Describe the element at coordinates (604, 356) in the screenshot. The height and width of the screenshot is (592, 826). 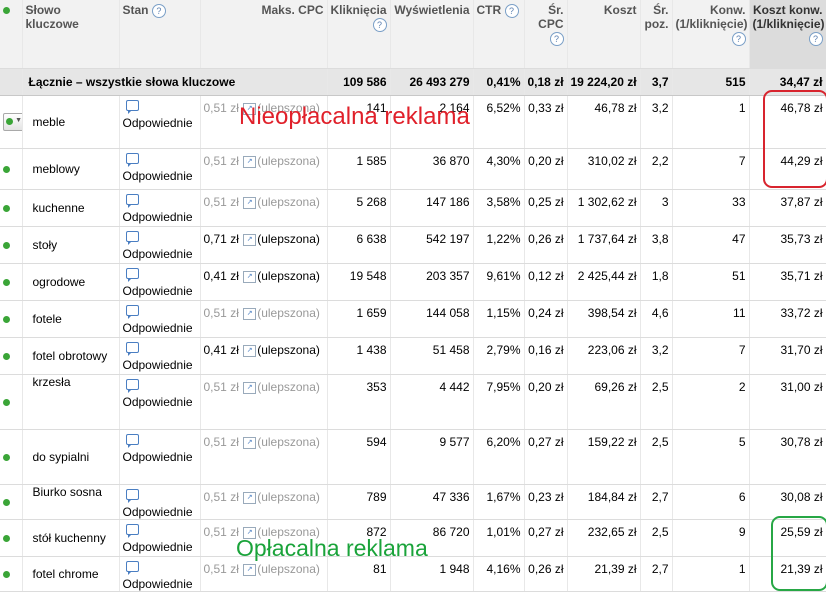
I see `cost-cell: 223,06 zł` at that location.